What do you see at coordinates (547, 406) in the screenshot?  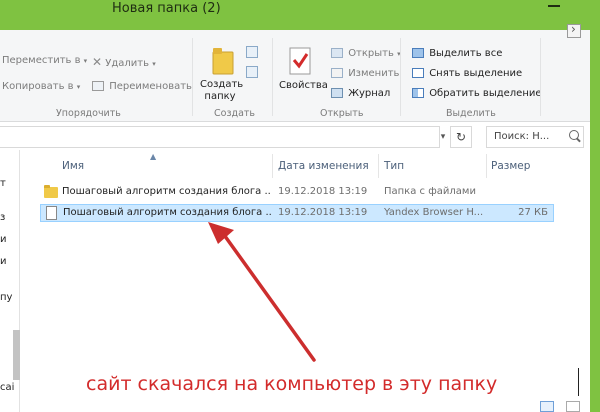 I see `details-view-icon` at bounding box center [547, 406].